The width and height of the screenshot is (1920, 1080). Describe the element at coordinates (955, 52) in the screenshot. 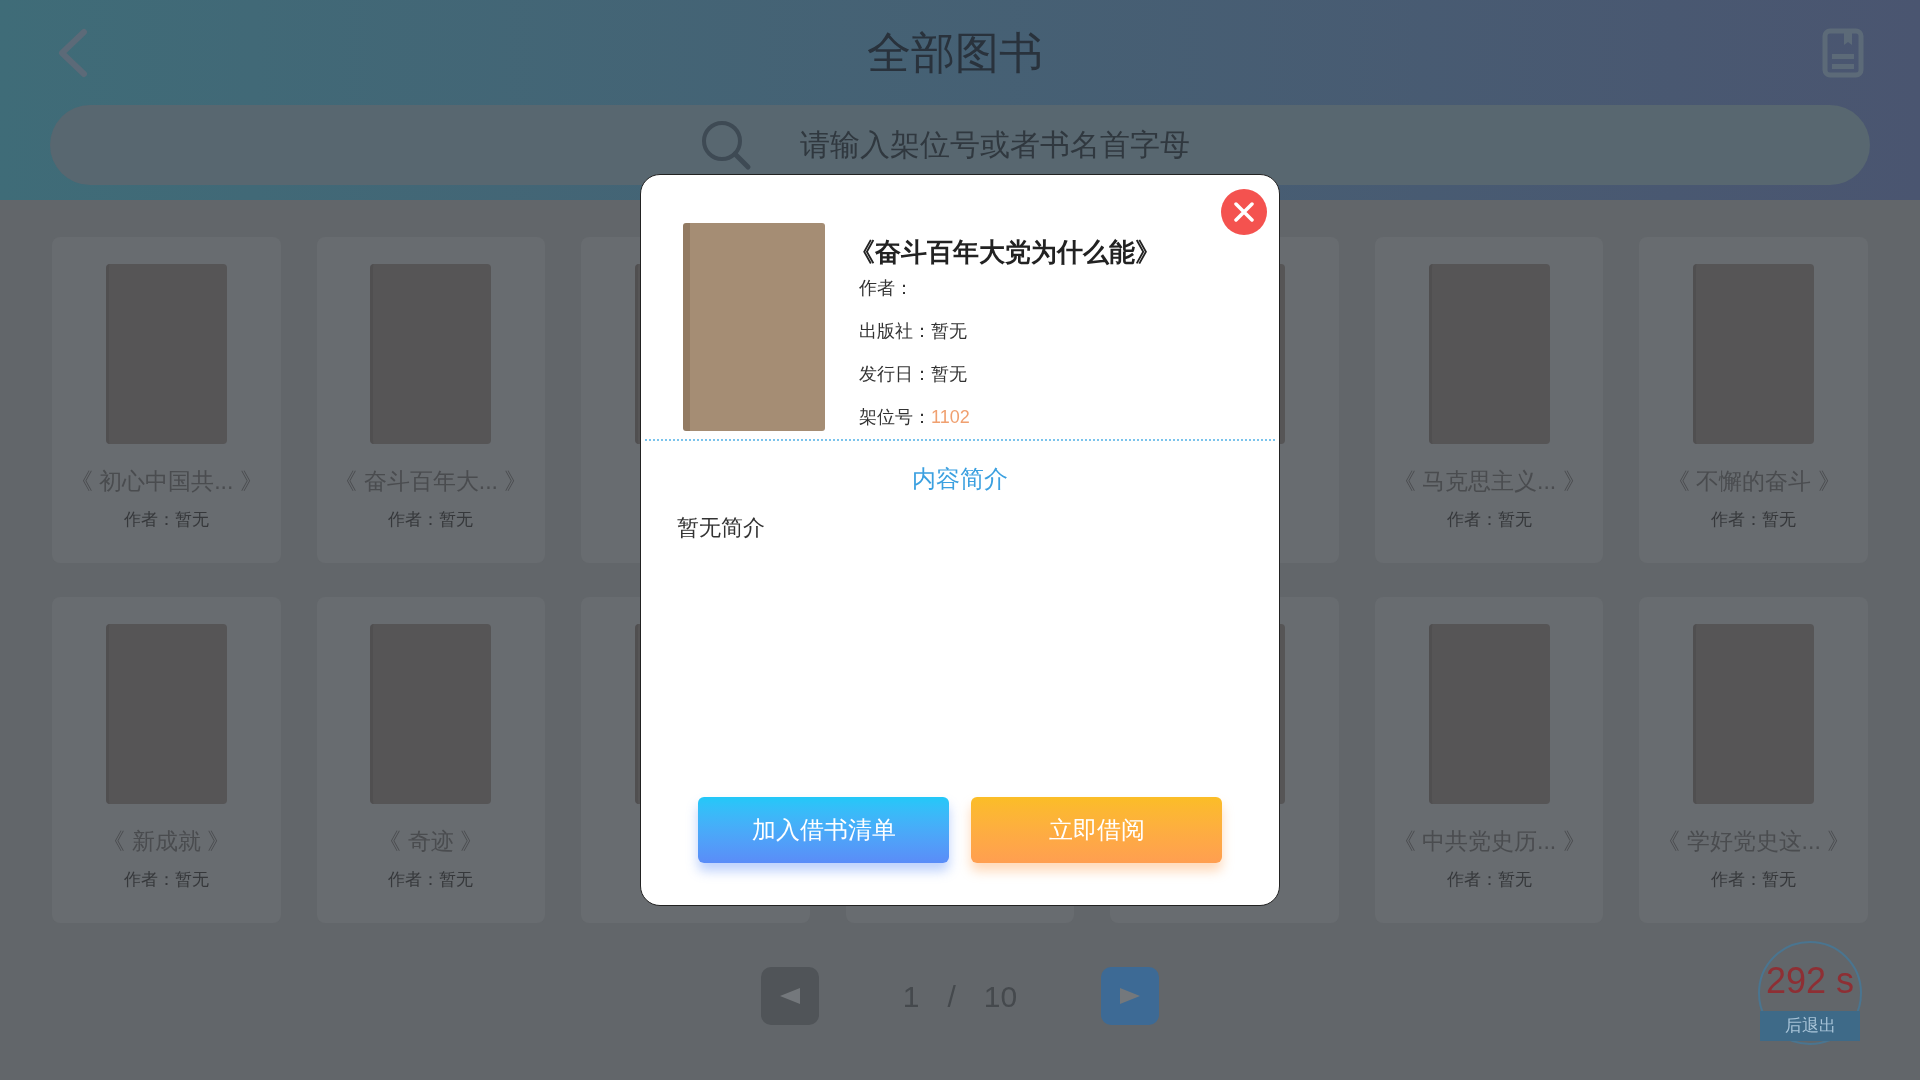

I see `page-title: 全部图书` at that location.